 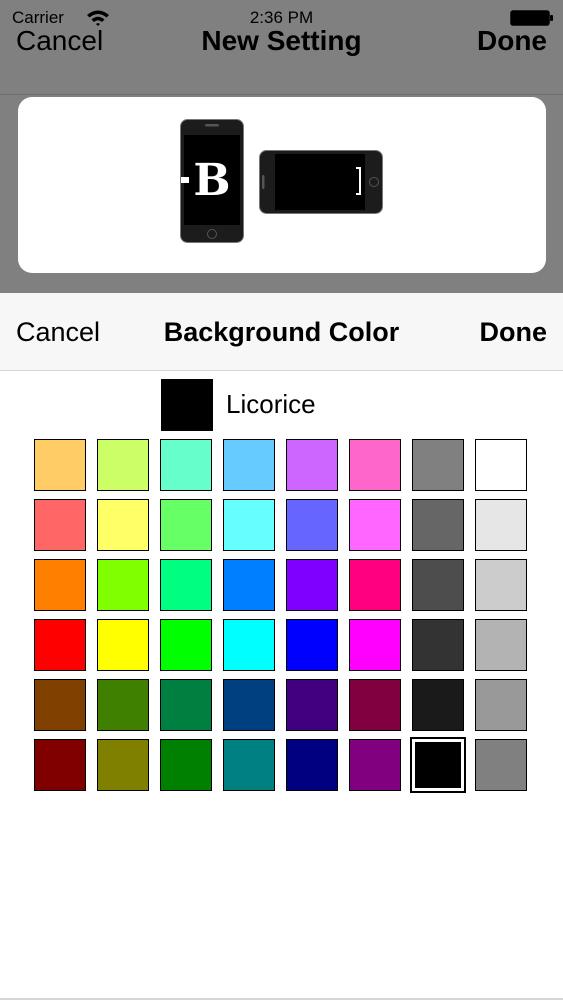 I want to click on underlying-cancel-button: Cancel, so click(x=59, y=41).